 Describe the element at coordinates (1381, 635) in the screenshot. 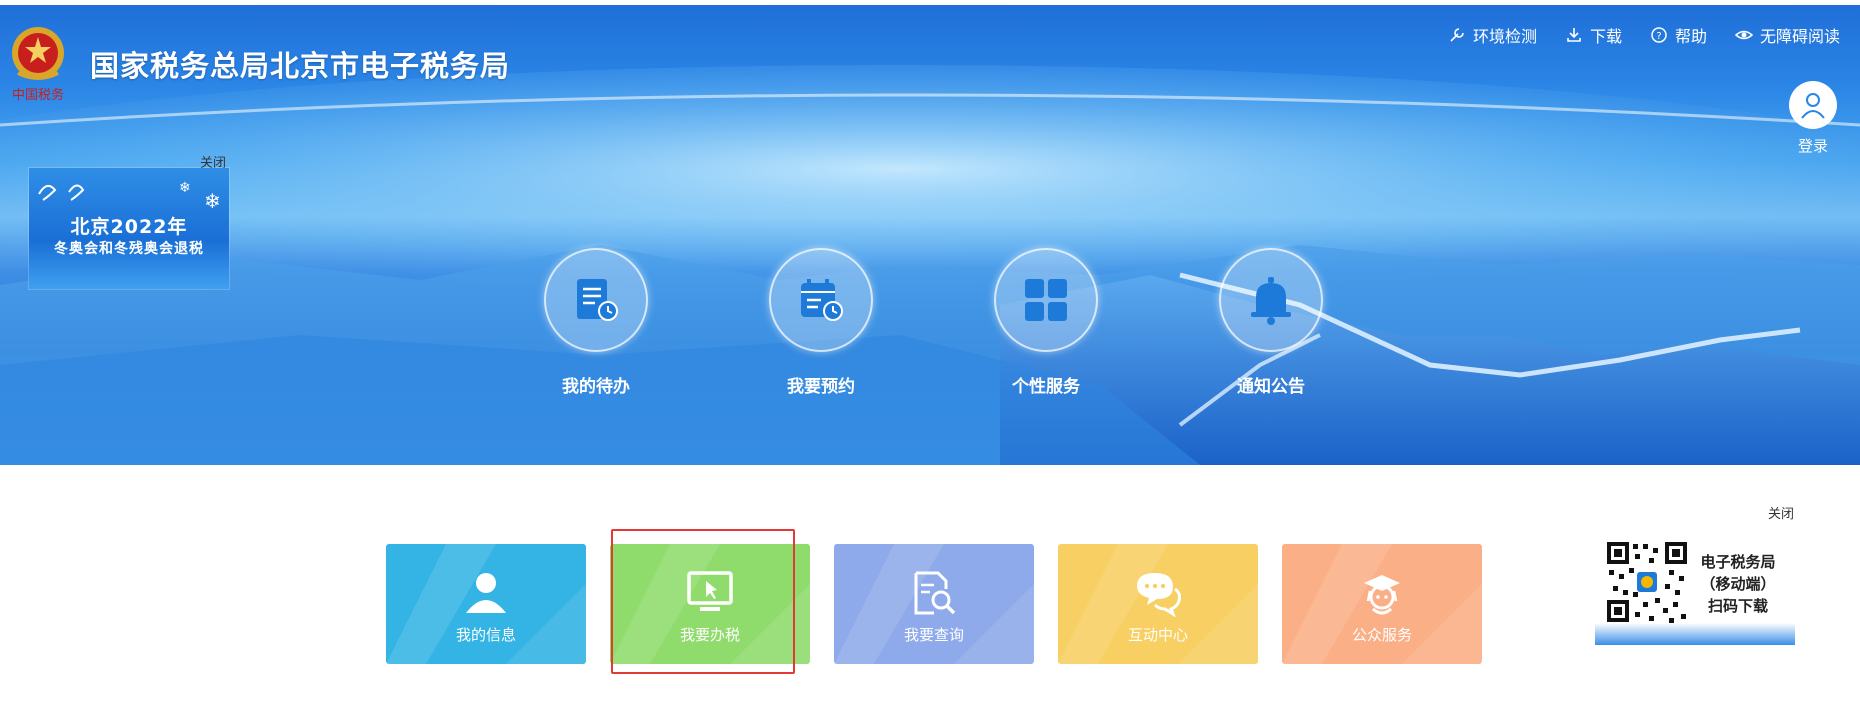

I see `tile-public-service-label: 公众服务` at that location.